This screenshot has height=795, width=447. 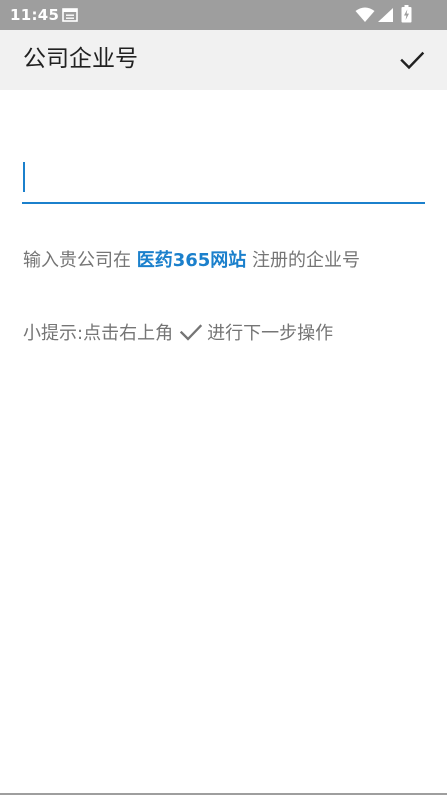 I want to click on confirm-button, so click(x=412, y=60).